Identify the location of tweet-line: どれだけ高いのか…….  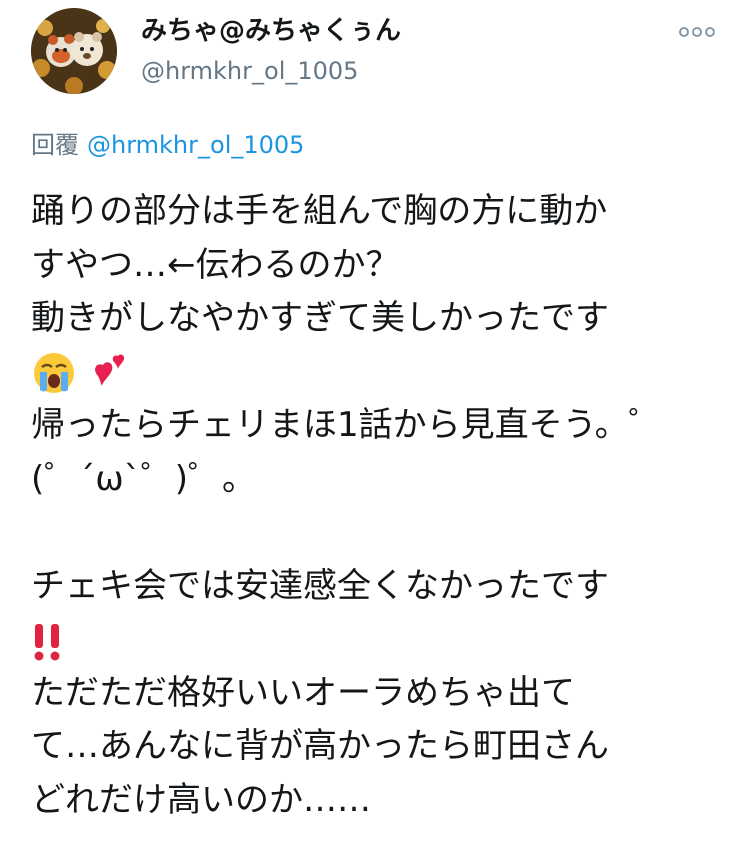
(201, 799).